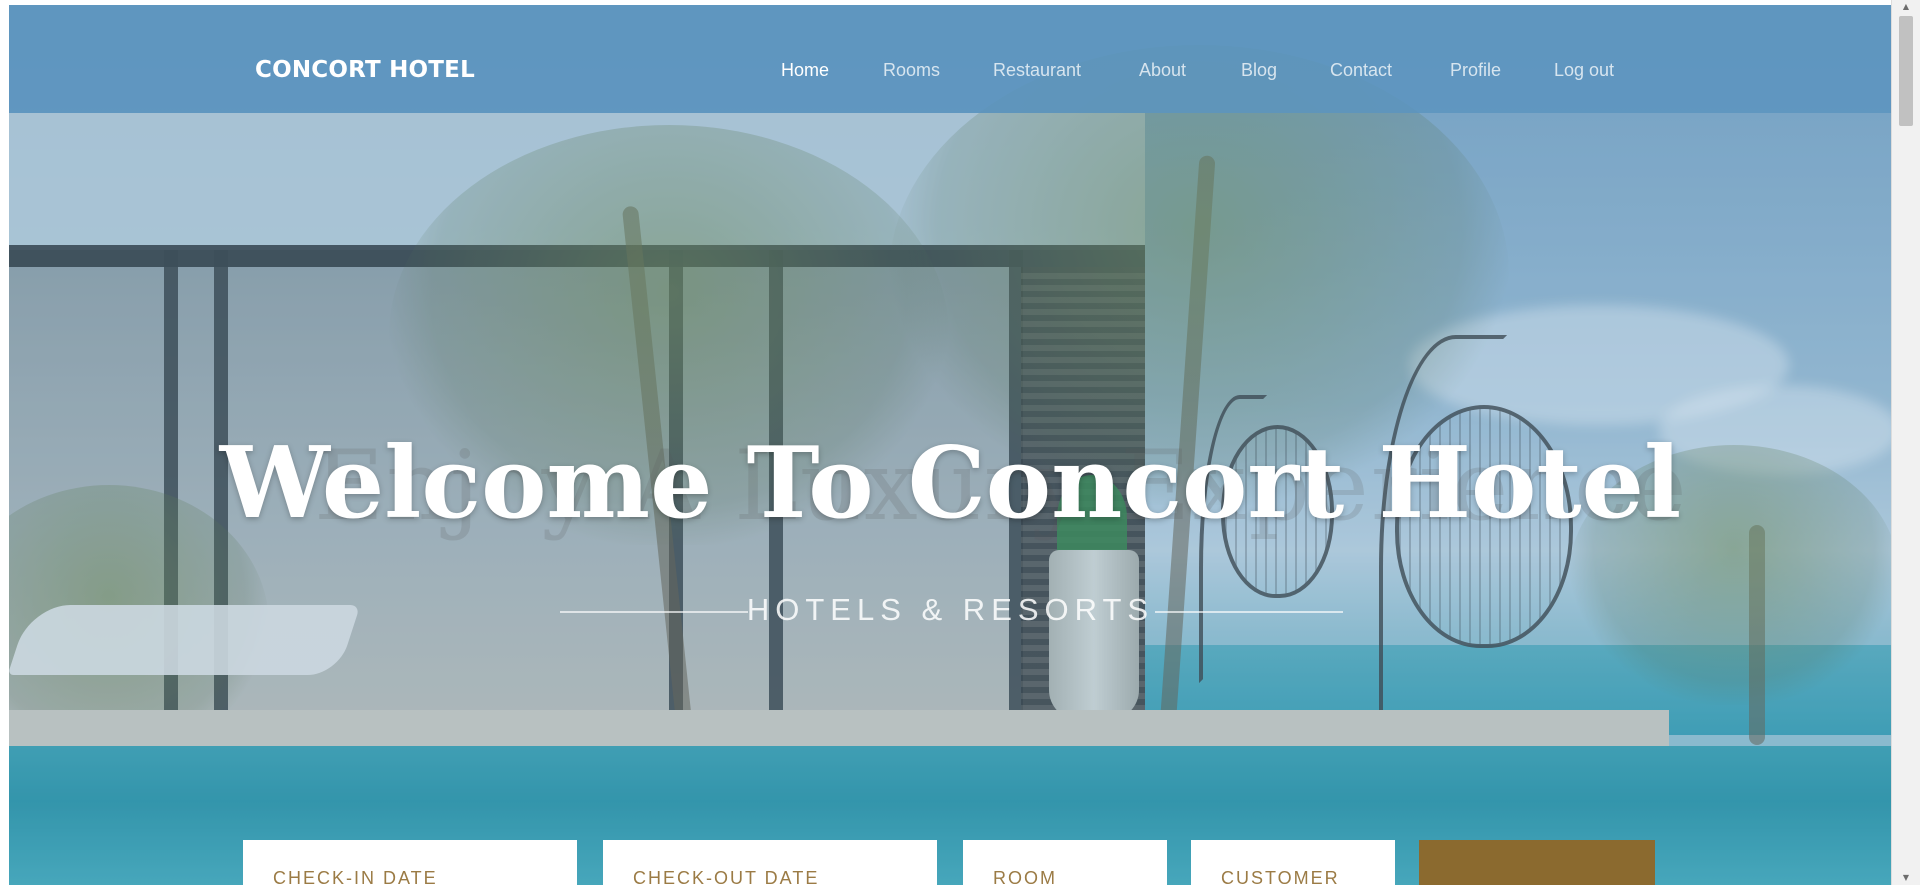 The image size is (1920, 885). Describe the element at coordinates (1259, 70) in the screenshot. I see `nav-item-blog: Blog` at that location.